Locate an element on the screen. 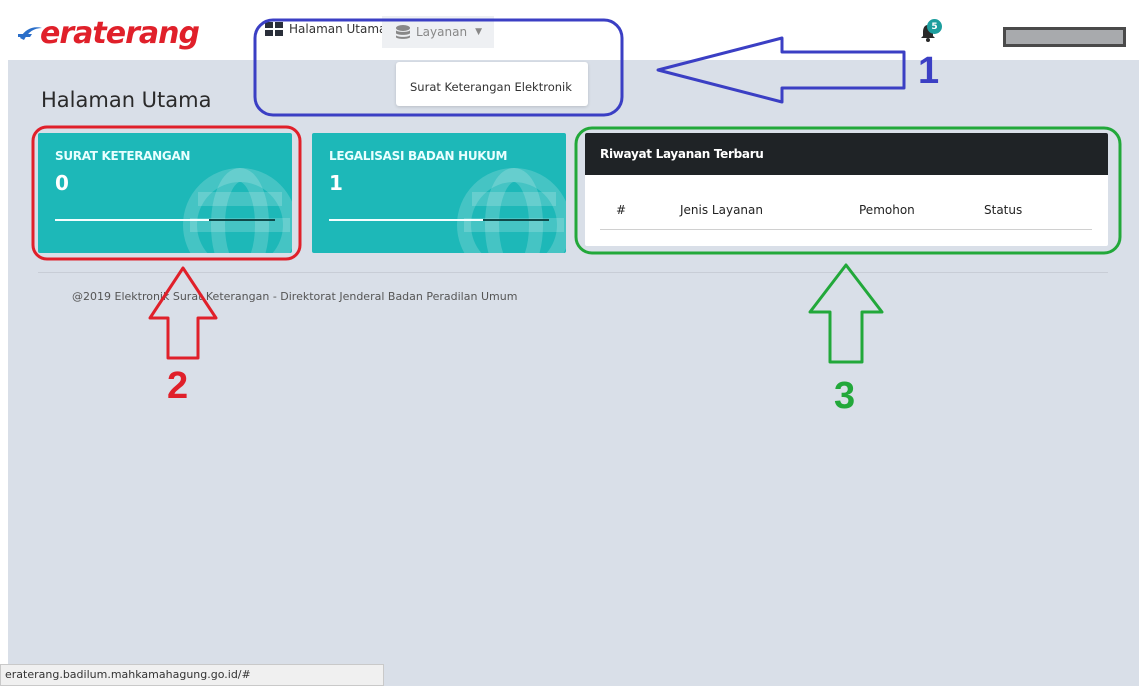 The height and width of the screenshot is (686, 1139). nav-home: Halaman Utama is located at coordinates (325, 29).